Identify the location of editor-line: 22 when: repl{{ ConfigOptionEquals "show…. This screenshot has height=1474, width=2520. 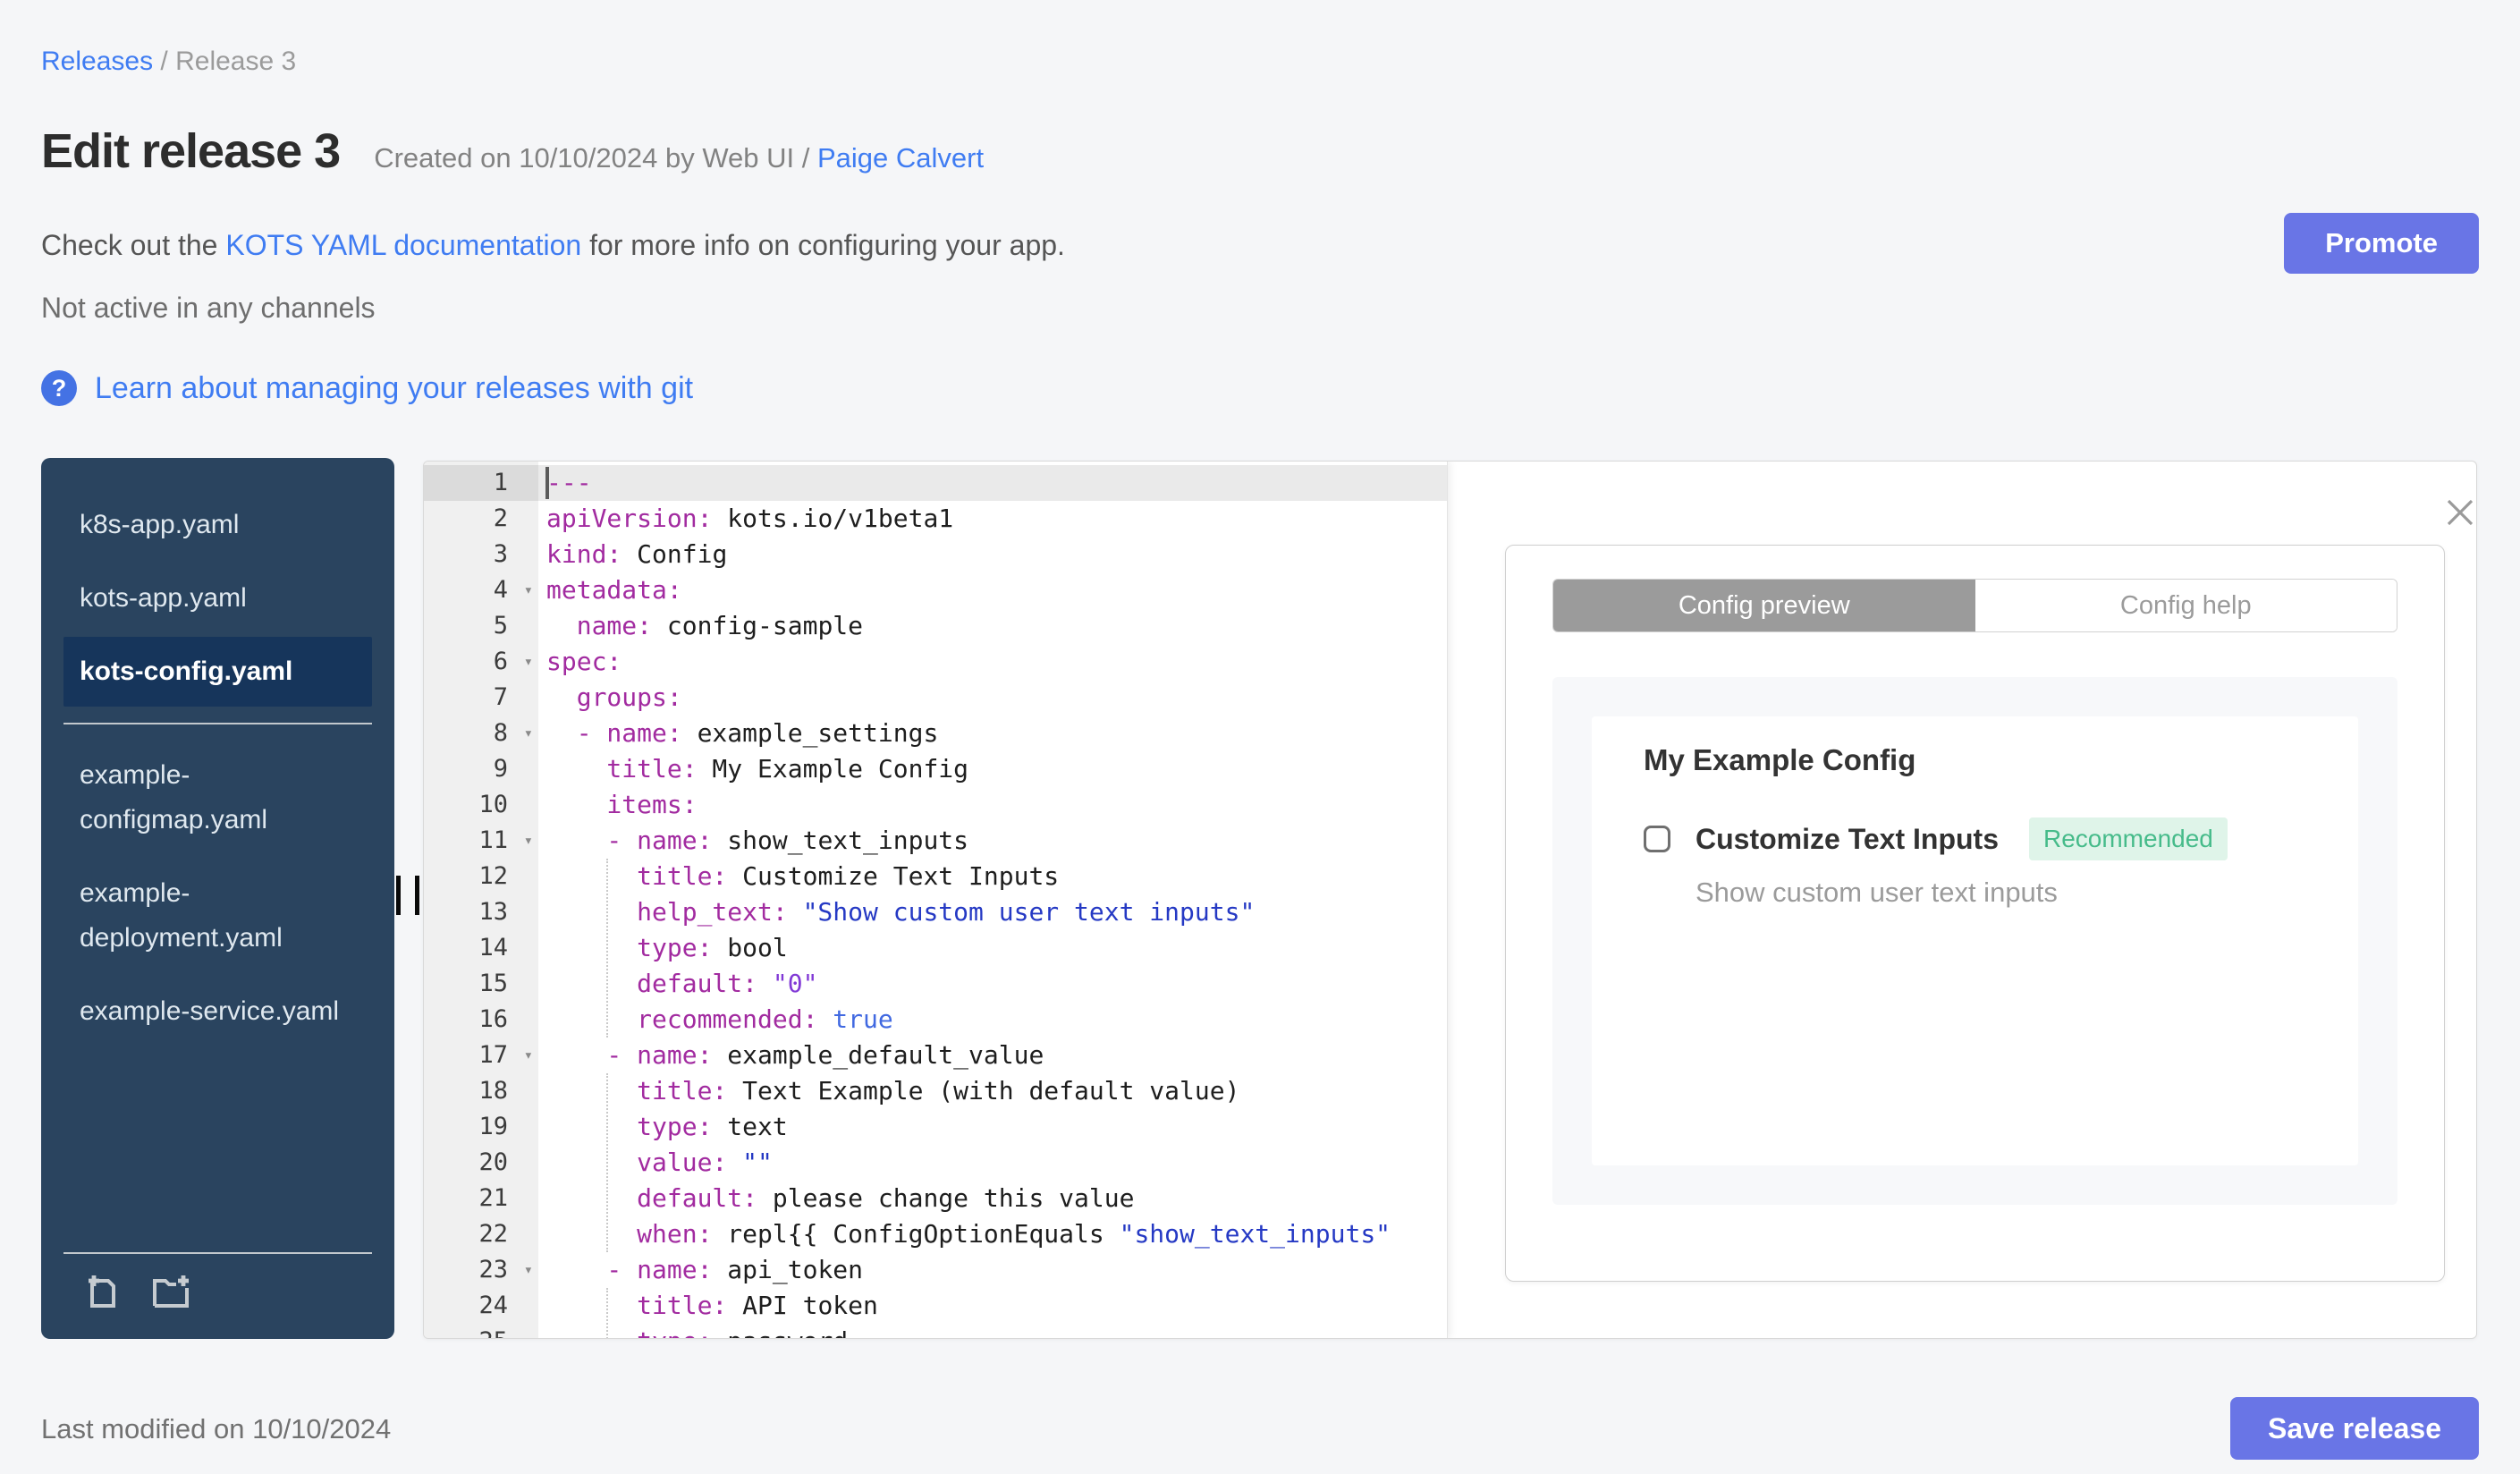
(935, 1234).